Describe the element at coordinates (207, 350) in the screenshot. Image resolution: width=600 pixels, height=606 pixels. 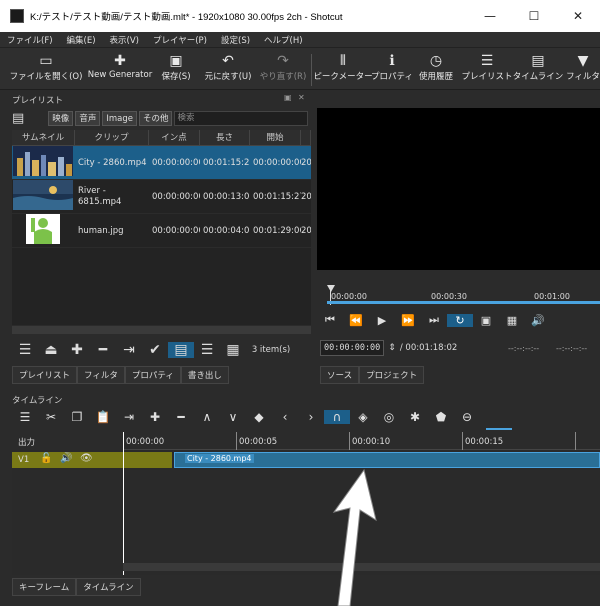
I see `list-view-icon: ☰` at that location.